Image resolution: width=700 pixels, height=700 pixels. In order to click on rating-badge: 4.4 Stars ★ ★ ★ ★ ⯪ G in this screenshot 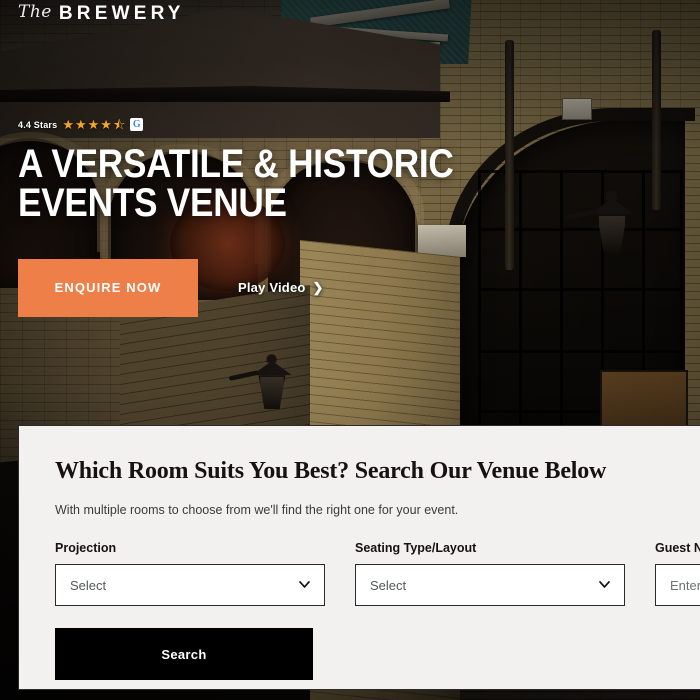, I will do `click(238, 124)`.